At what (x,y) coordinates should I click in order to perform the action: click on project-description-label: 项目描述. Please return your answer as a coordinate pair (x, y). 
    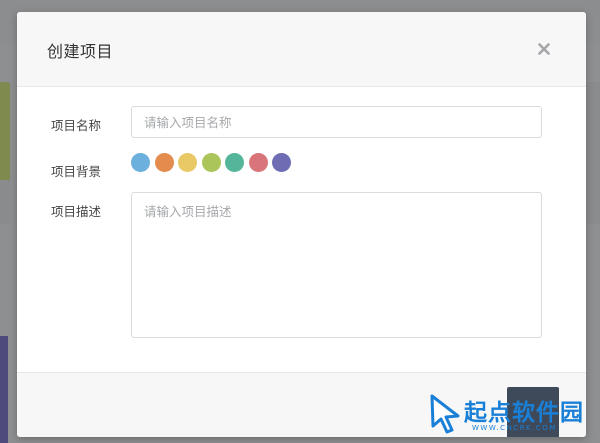
    Looking at the image, I should click on (76, 211).